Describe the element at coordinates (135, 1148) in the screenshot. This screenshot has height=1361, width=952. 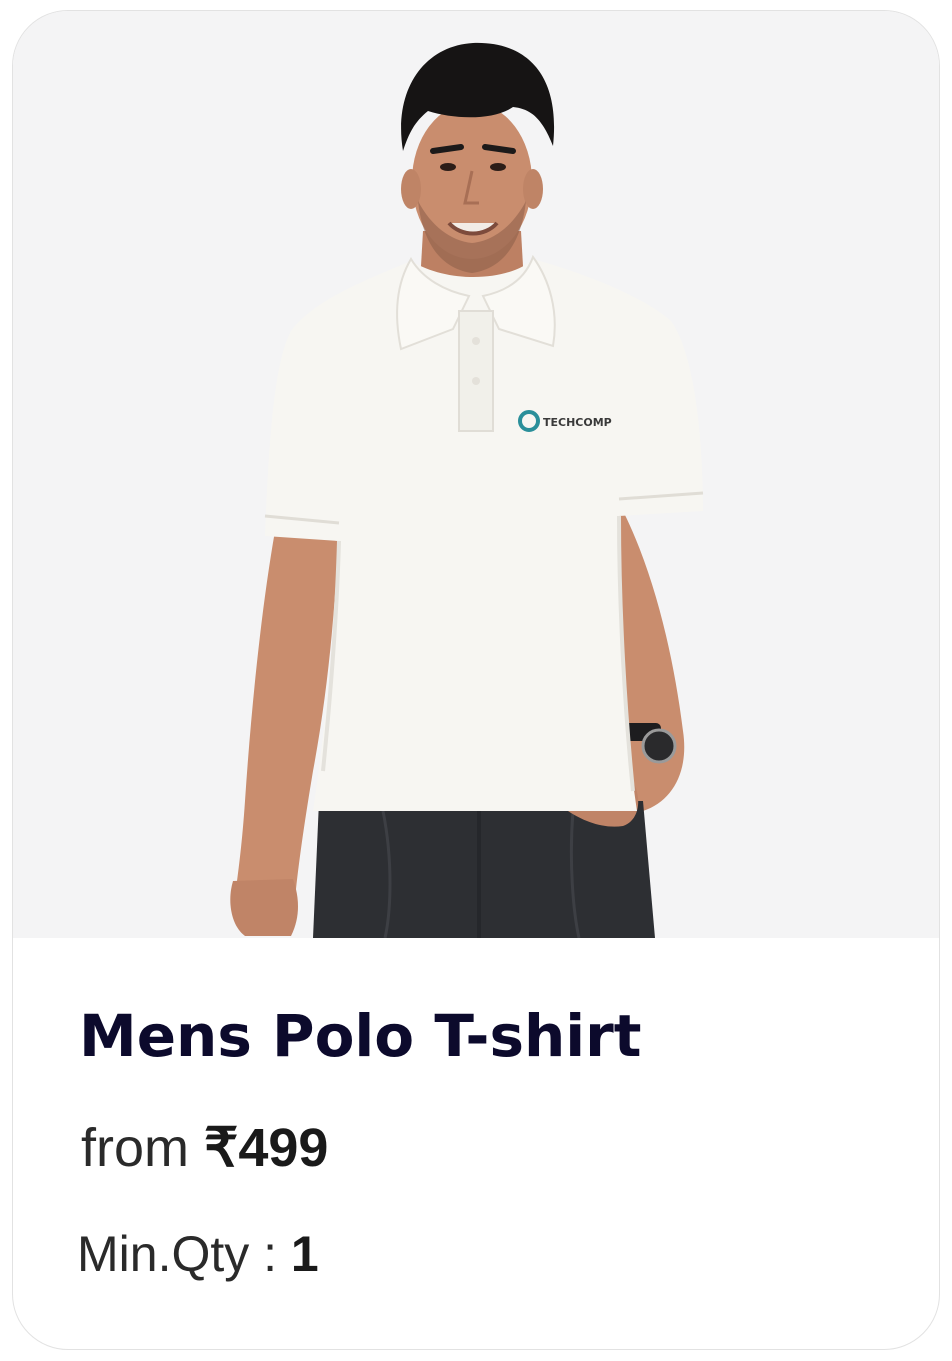
I see `price-prefix: from` at that location.